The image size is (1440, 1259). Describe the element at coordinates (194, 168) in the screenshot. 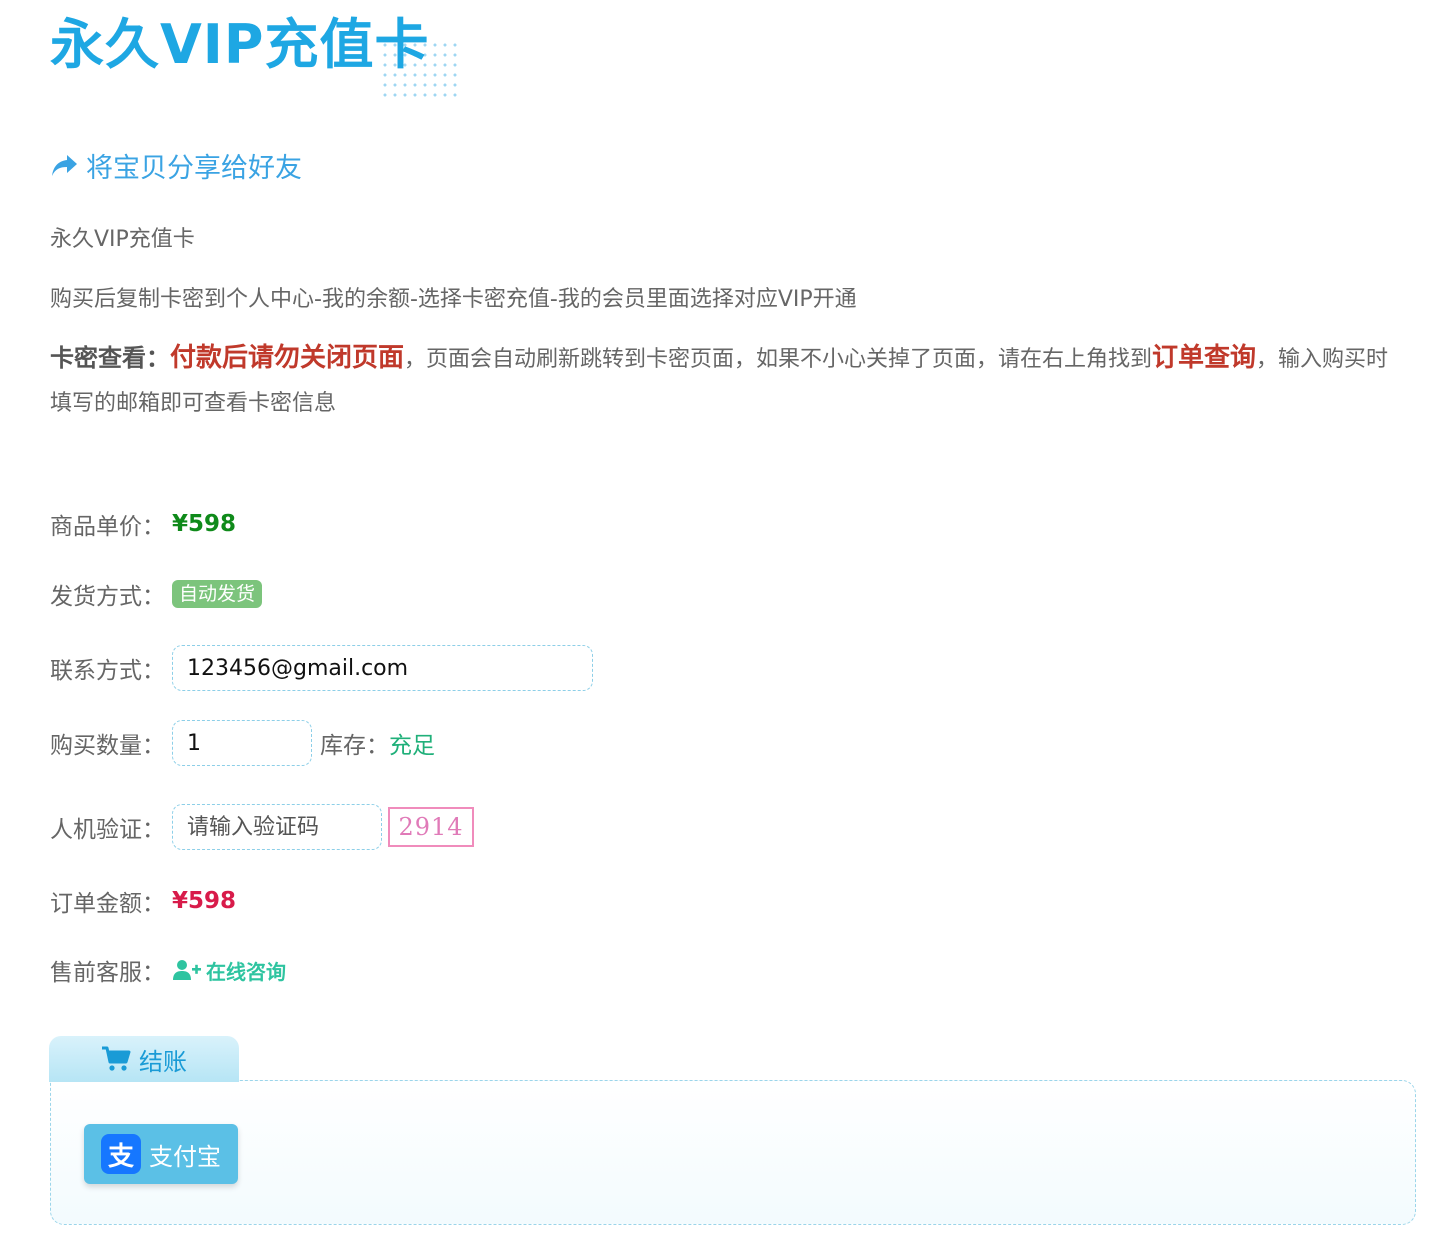

I see `share-link-label: 将宝贝分享给好友` at that location.